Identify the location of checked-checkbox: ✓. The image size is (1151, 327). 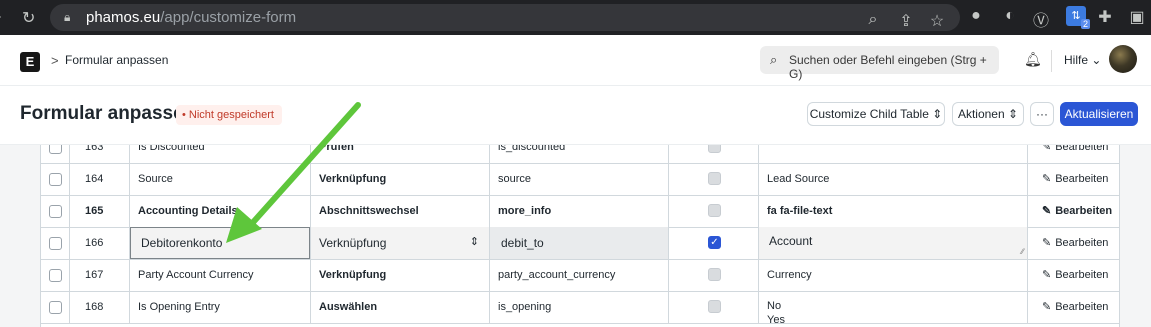
(714, 242).